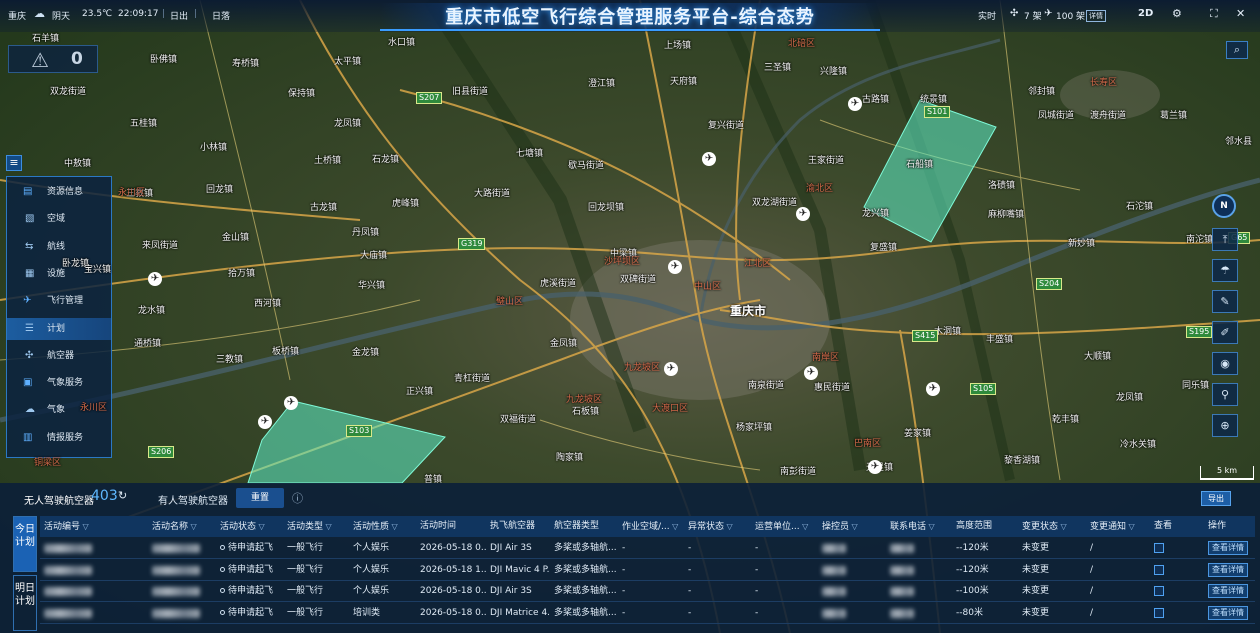  Describe the element at coordinates (382, 526) in the screenshot. I see `column-header: 活动性质 ▽` at that location.